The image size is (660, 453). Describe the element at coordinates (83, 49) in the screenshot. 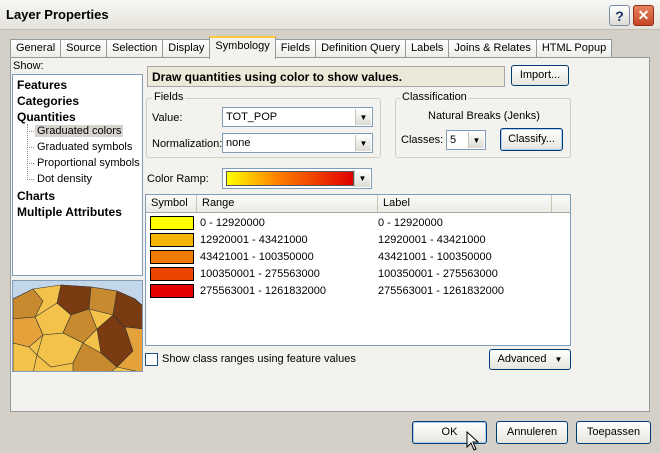

I see `tab-source: Source` at that location.